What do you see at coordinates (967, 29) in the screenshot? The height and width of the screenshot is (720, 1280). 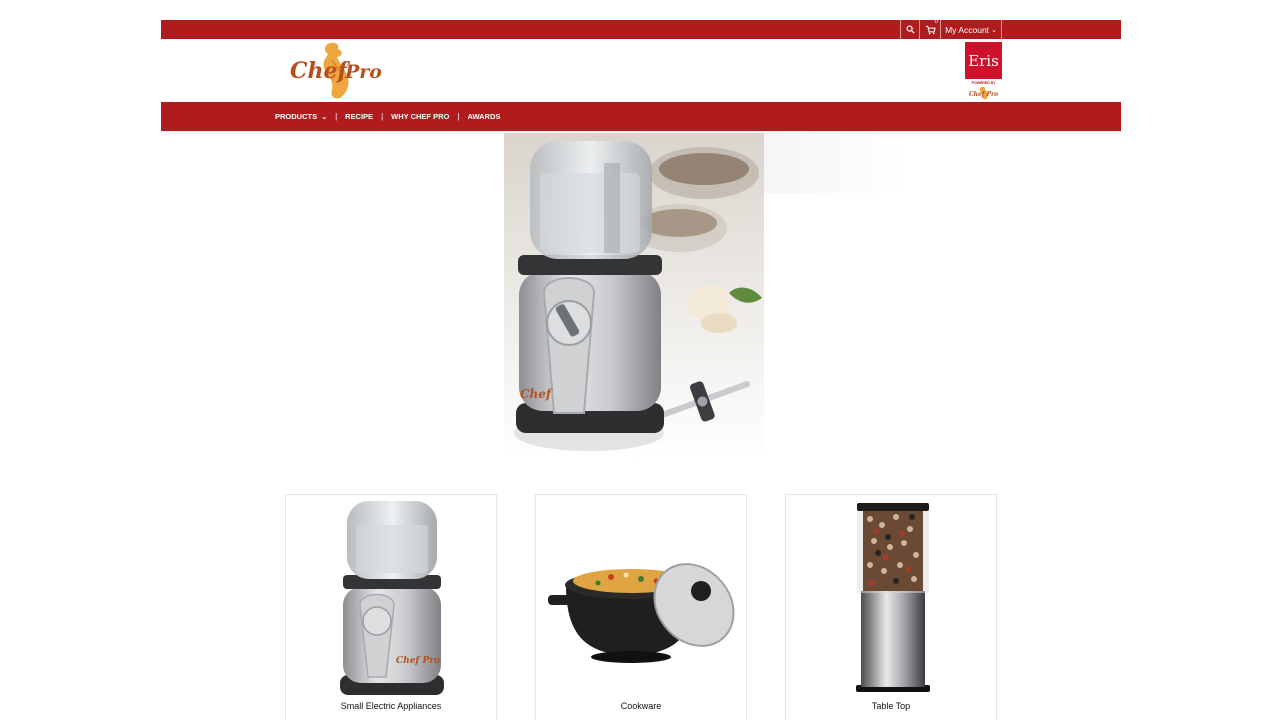 I see `my-account-label: My Account` at bounding box center [967, 29].